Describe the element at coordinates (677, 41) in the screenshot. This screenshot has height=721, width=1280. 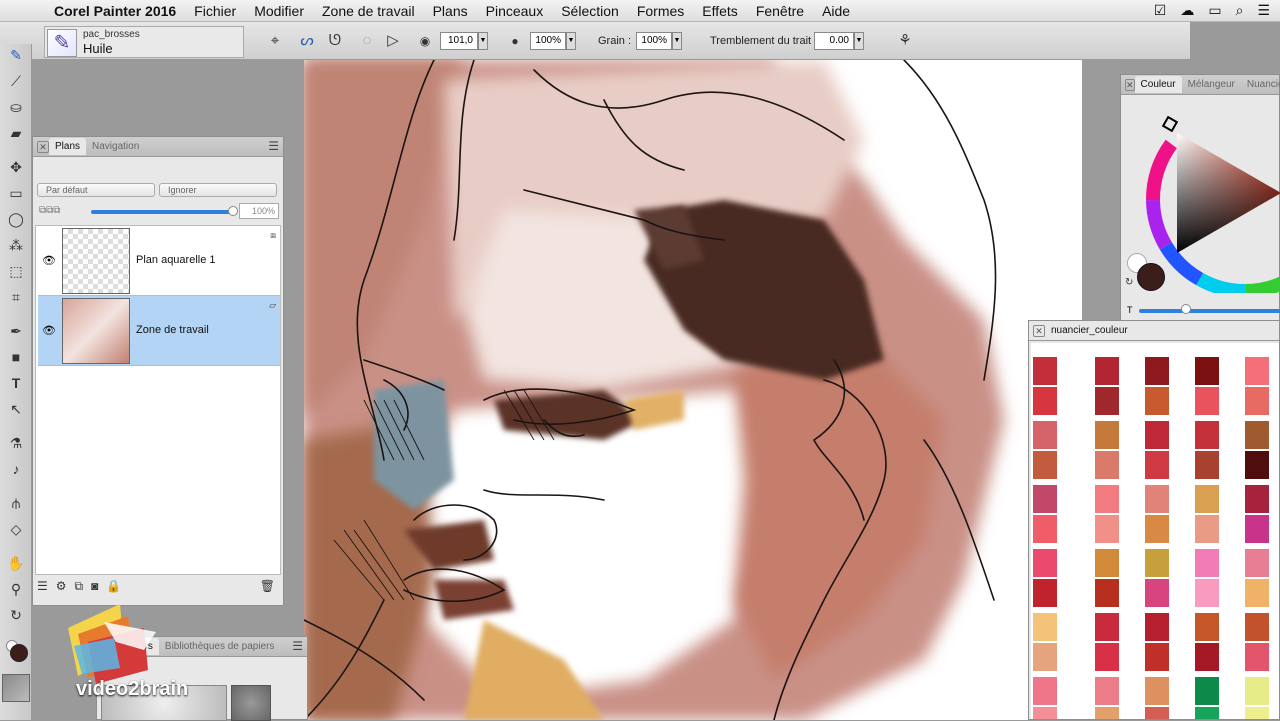
I see `grain-dropdown: ▼` at that location.